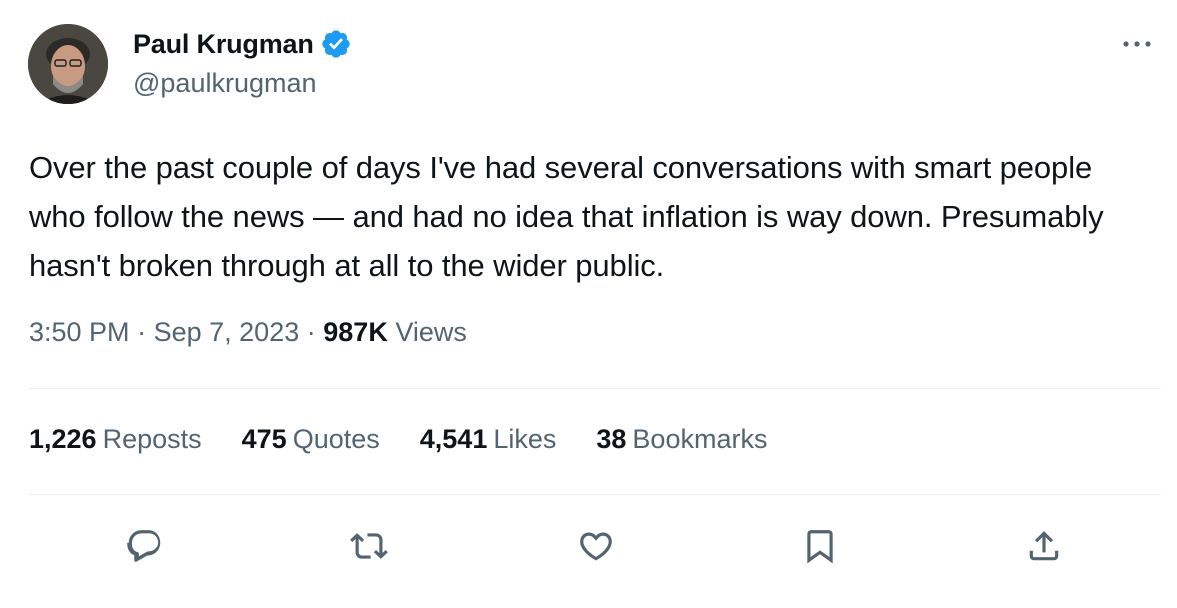 The height and width of the screenshot is (608, 1177). Describe the element at coordinates (225, 83) in the screenshot. I see `author-handle: @paulkrugman` at that location.